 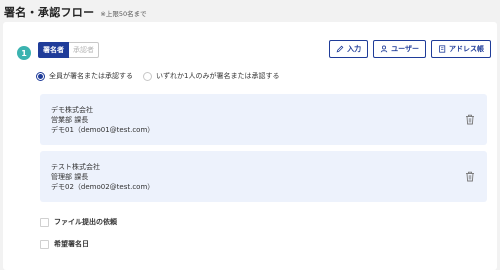 I want to click on role-tabs: 署名者 承認者, so click(x=68, y=50).